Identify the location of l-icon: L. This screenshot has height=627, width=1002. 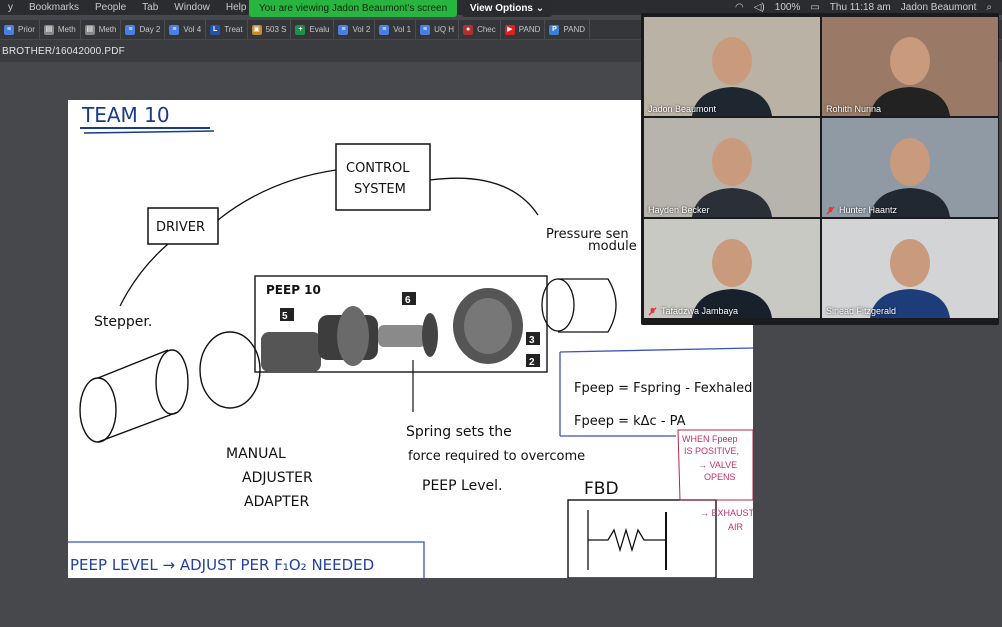
(215, 29).